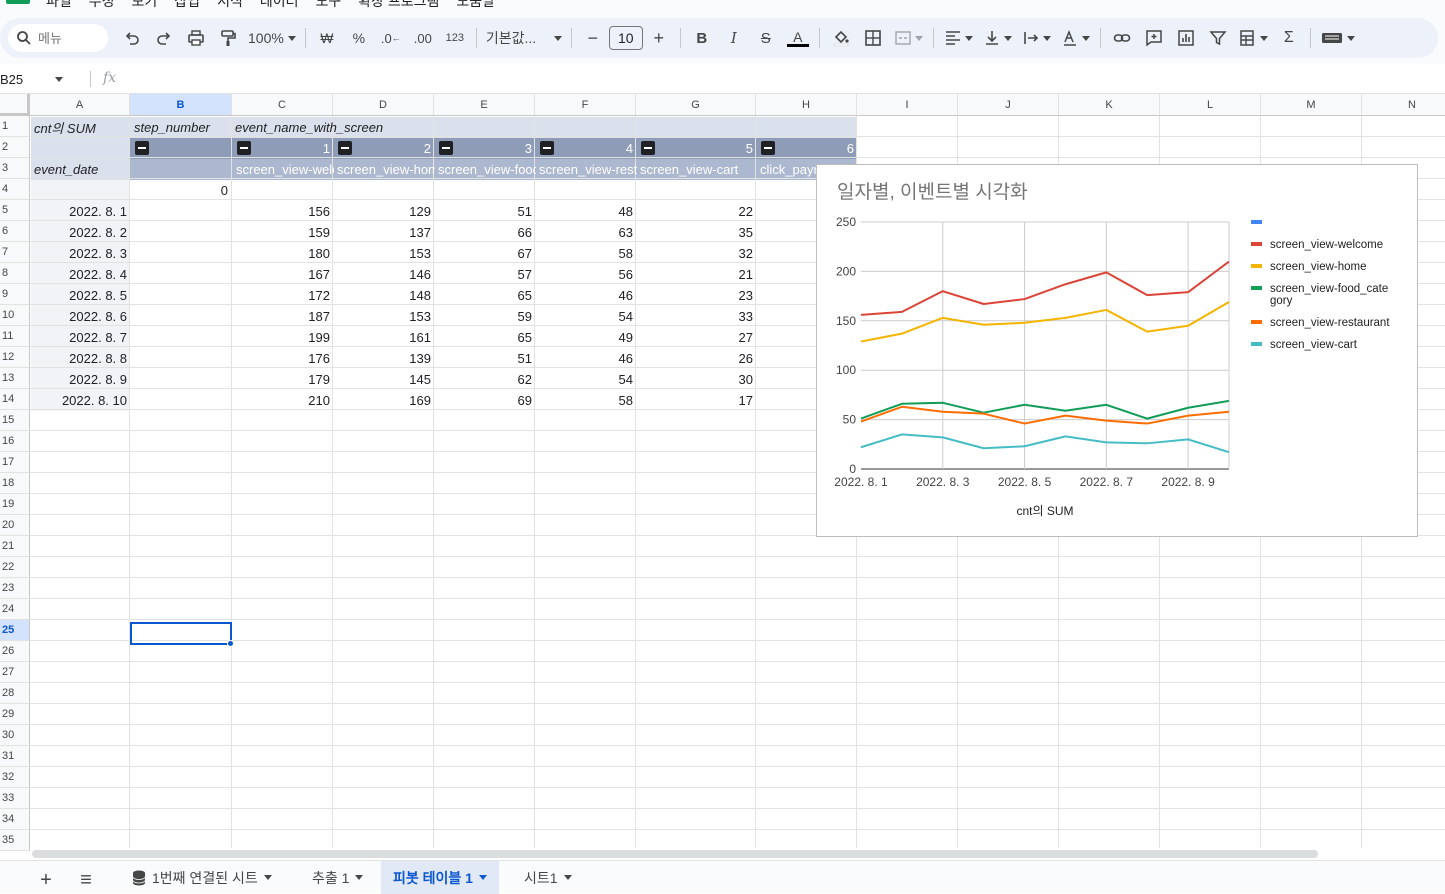  What do you see at coordinates (15, 420) in the screenshot?
I see `row-header-15: 15` at bounding box center [15, 420].